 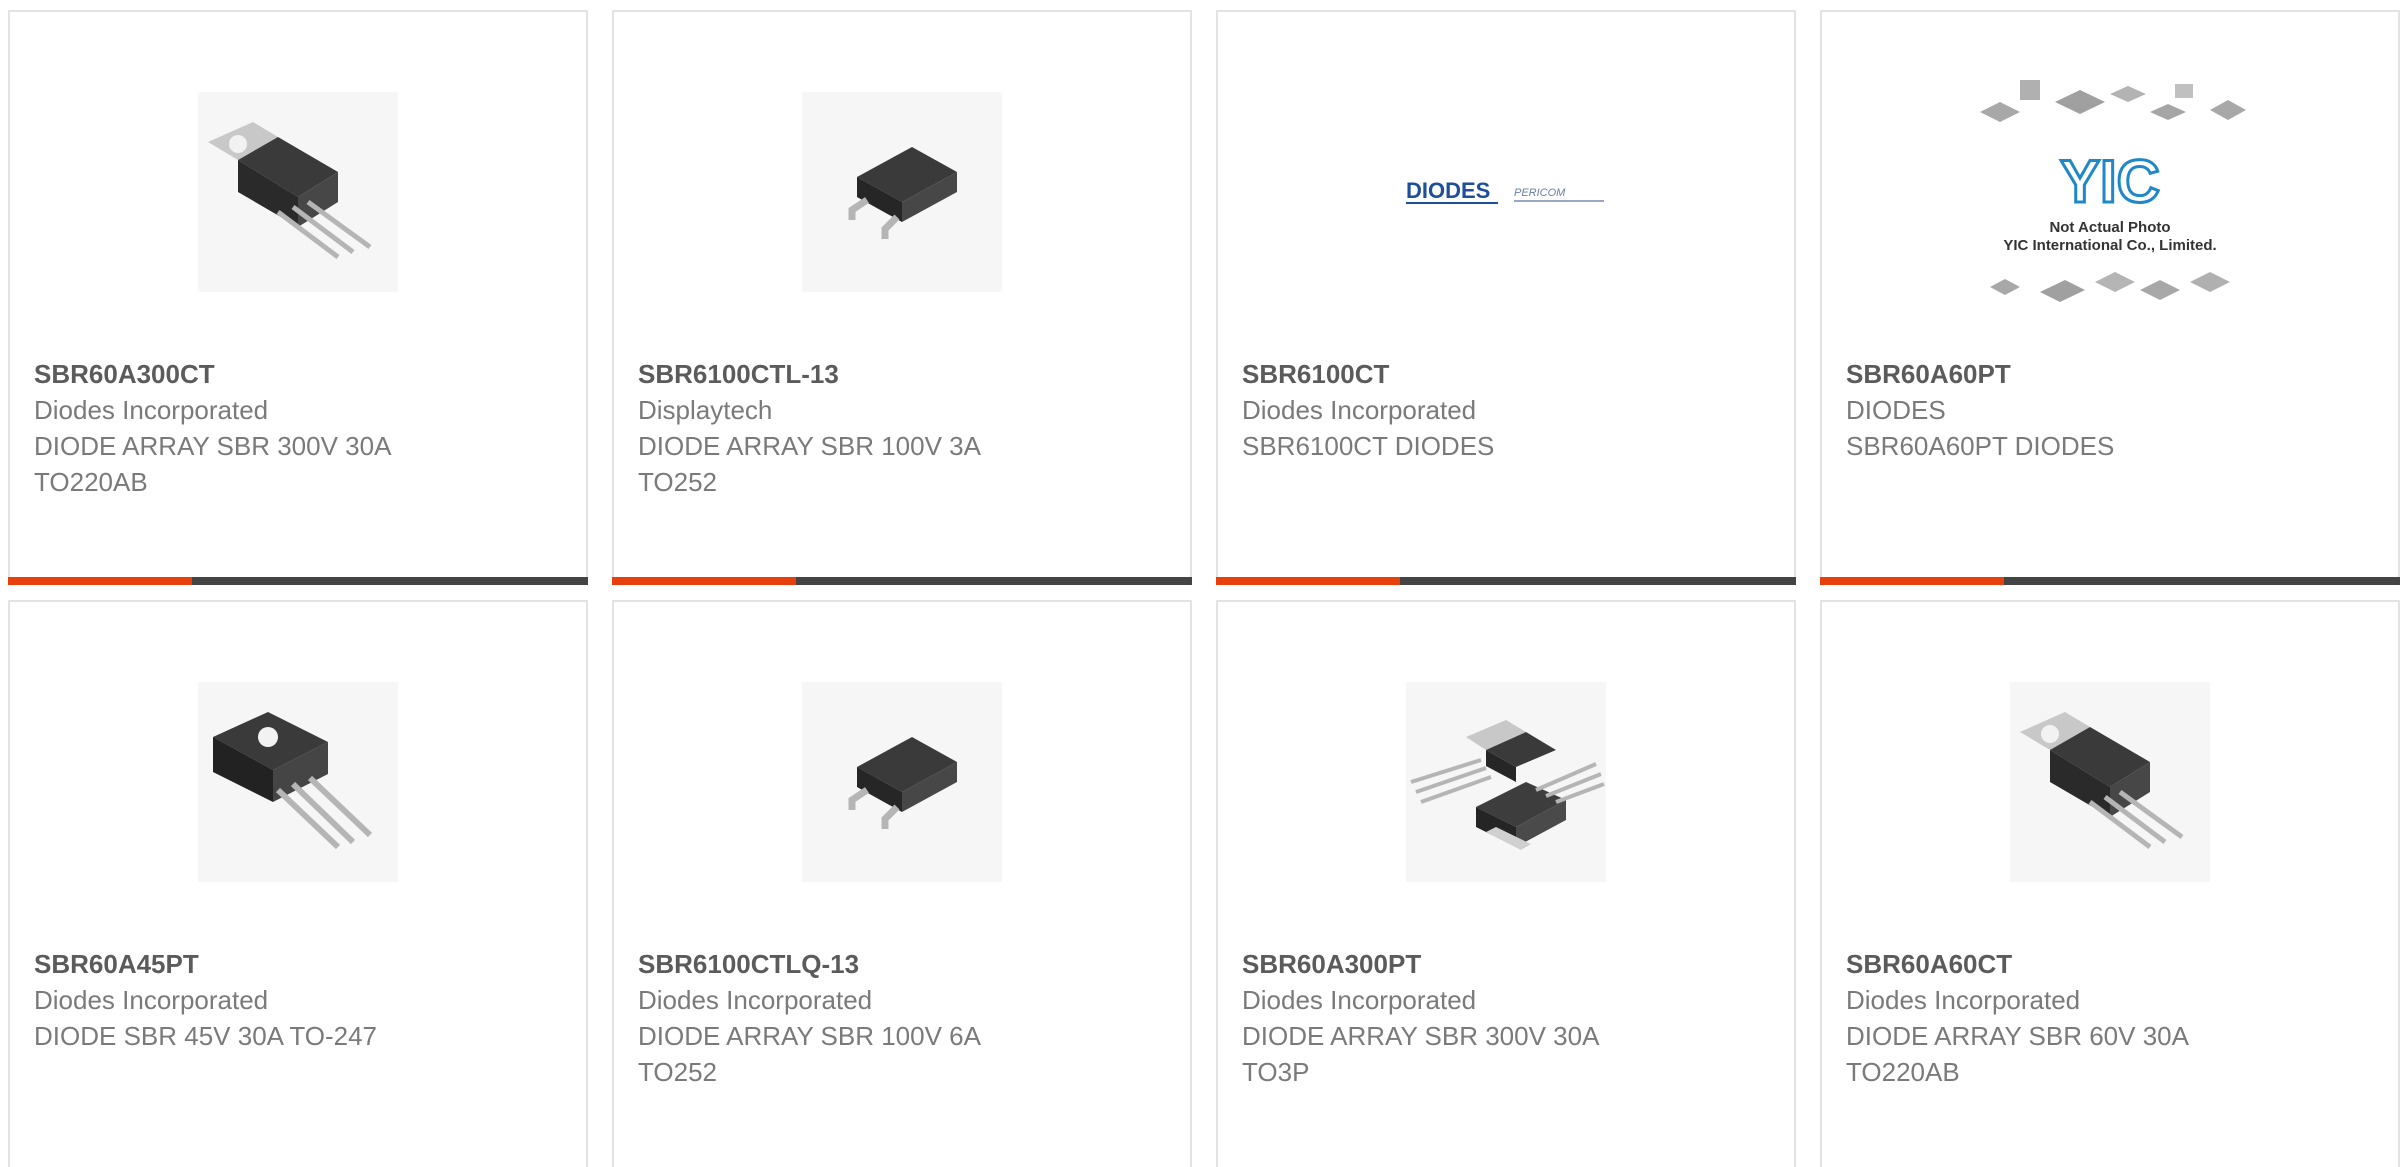 What do you see at coordinates (2110, 181) in the screenshot?
I see `svg-text: YIC` at bounding box center [2110, 181].